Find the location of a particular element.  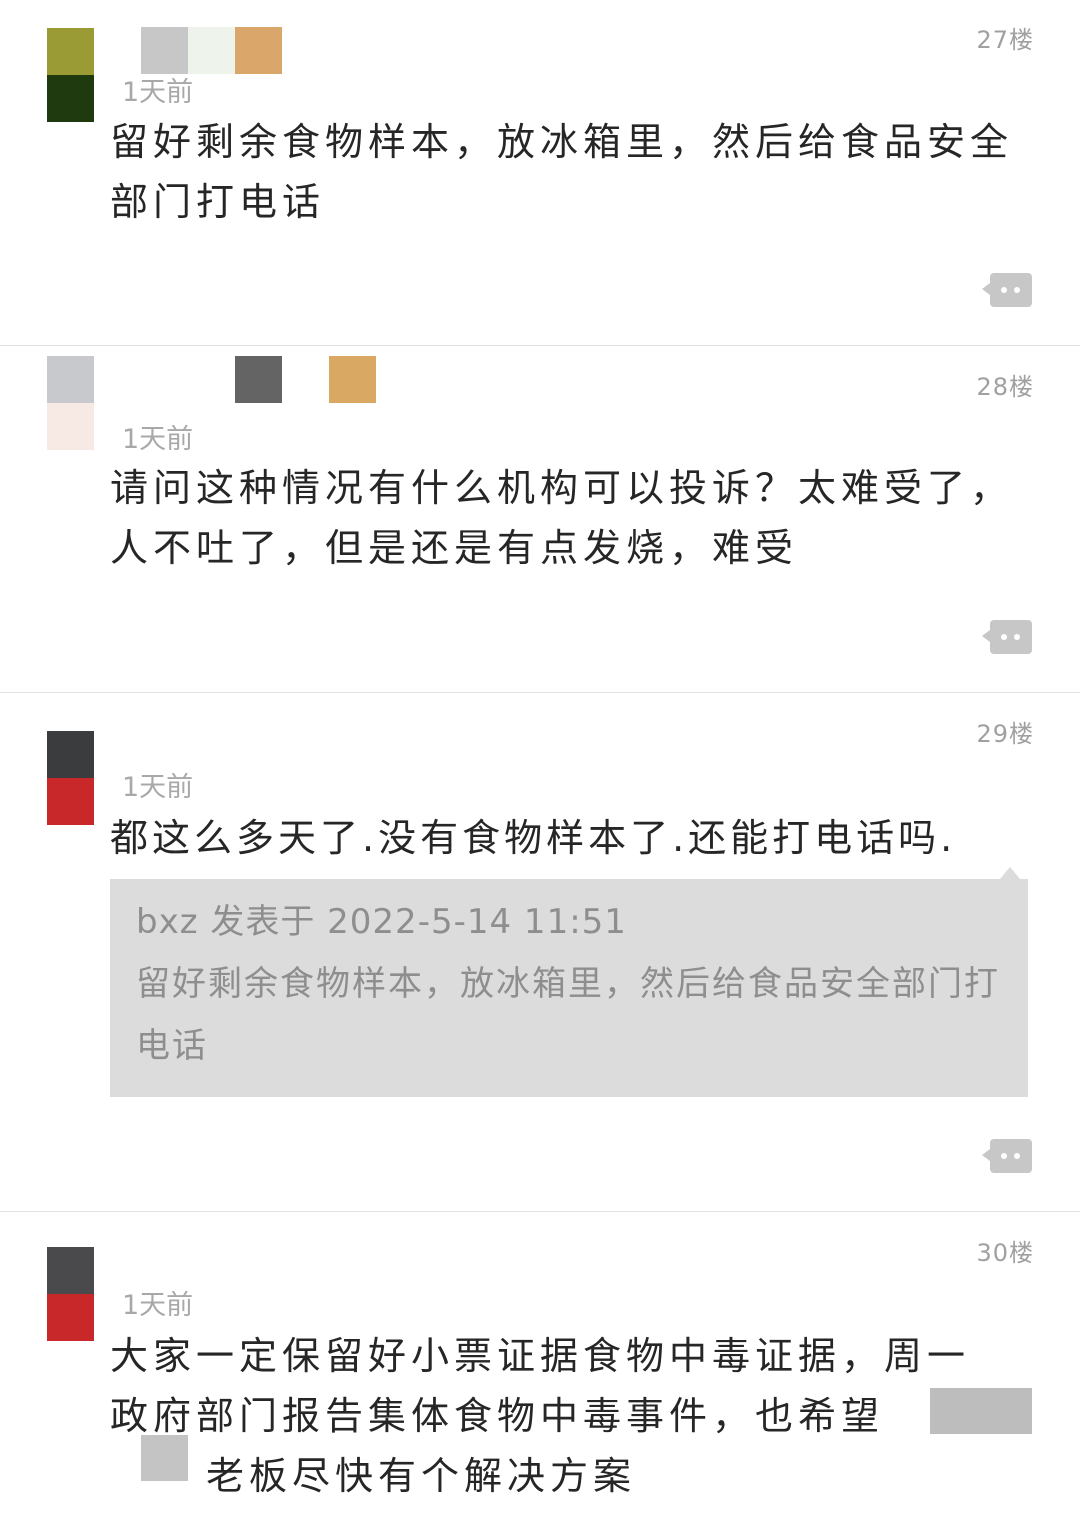

floor-number: 27楼 is located at coordinates (1005, 40).